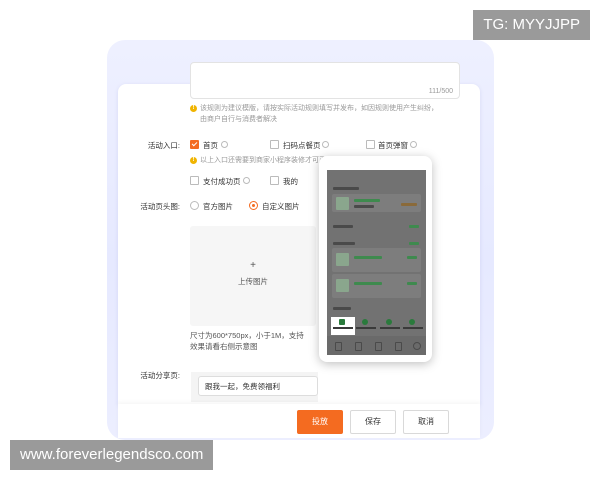 This screenshot has height=480, width=600. What do you see at coordinates (194, 180) in the screenshot?
I see `entry-pay-success-checkbox` at bounding box center [194, 180].